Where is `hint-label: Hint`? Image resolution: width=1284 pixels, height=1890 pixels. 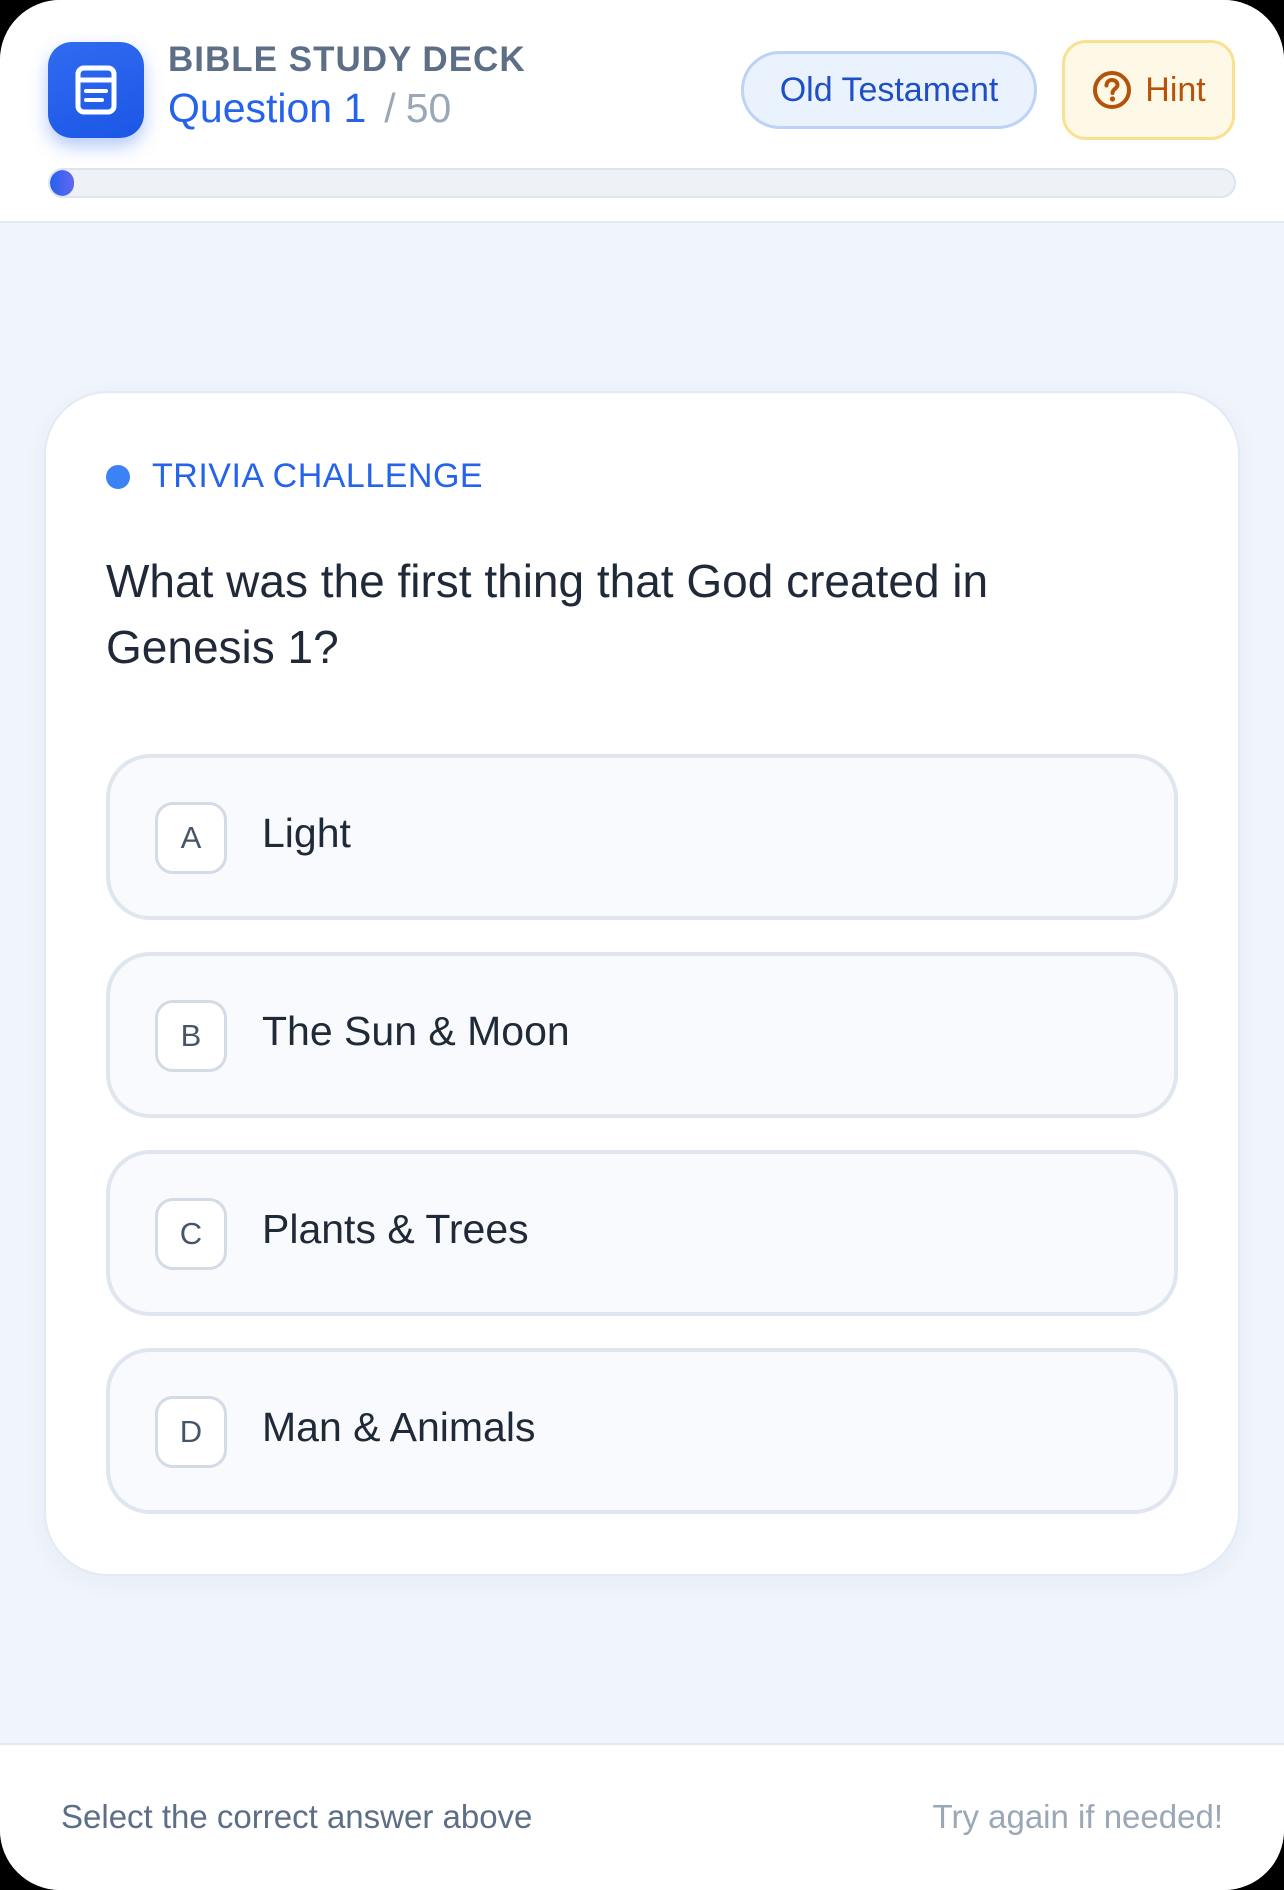 hint-label: Hint is located at coordinates (1175, 89).